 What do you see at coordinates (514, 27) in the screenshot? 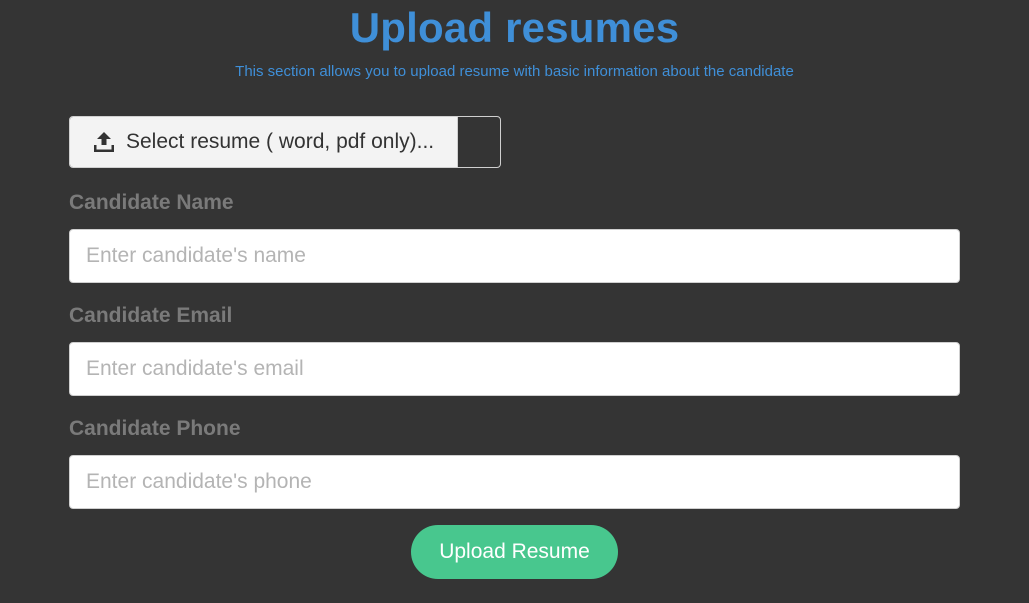
I see `page-title: Upload resumes` at bounding box center [514, 27].